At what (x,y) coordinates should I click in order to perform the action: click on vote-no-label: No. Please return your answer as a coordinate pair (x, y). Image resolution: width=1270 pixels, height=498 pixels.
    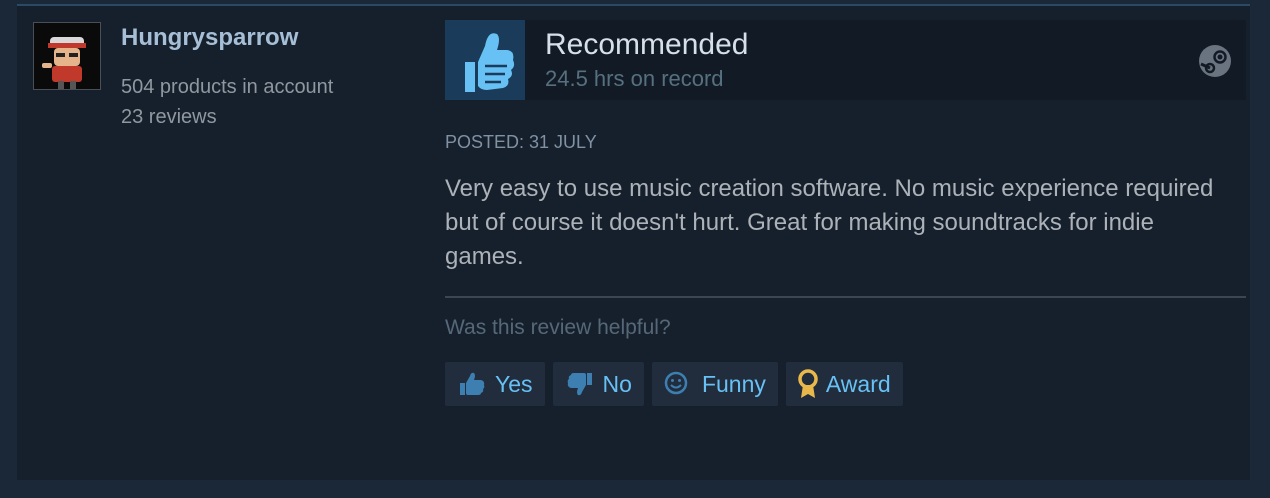
    Looking at the image, I should click on (617, 383).